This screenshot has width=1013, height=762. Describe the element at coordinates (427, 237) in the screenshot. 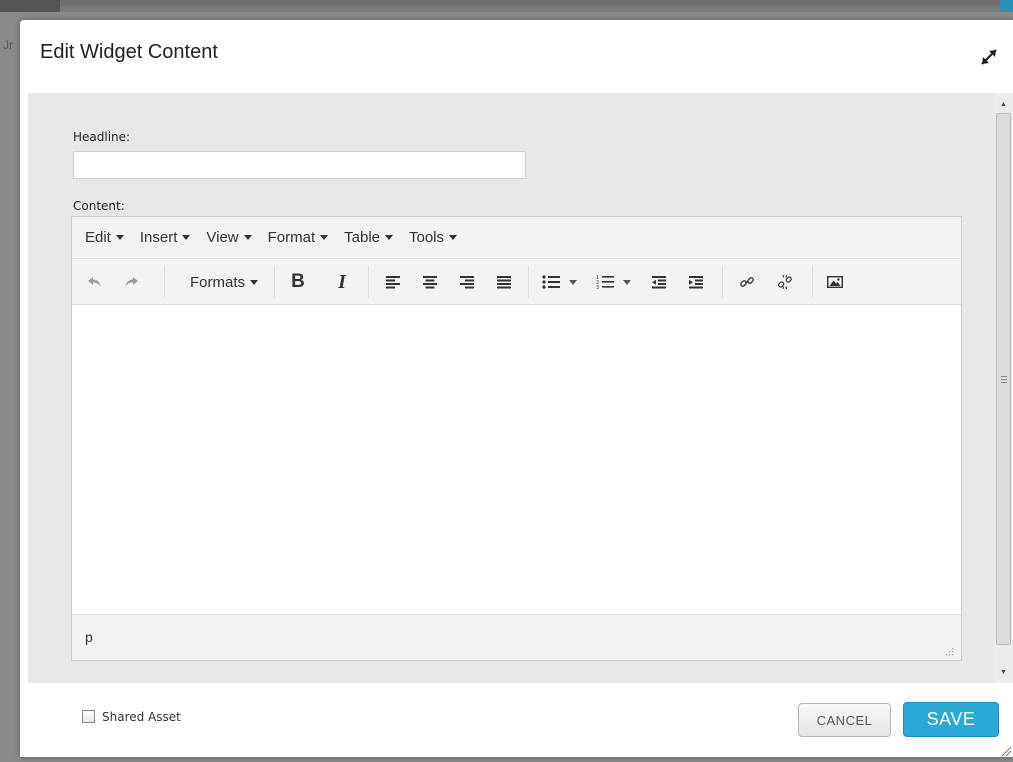

I see `menu-tools-label: Tools` at that location.